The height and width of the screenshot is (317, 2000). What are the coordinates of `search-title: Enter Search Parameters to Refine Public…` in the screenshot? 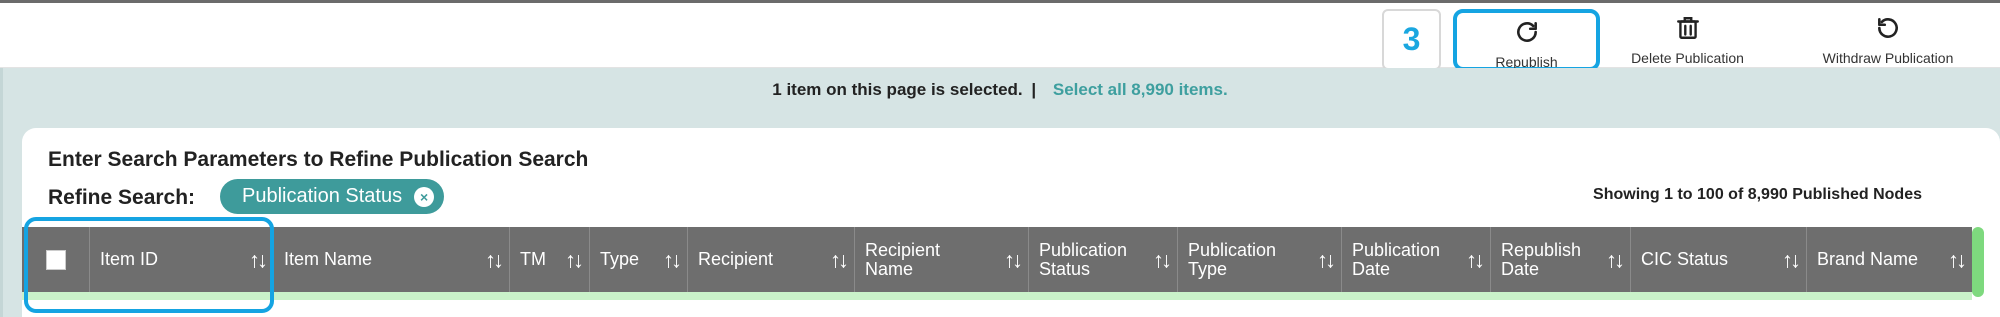 It's located at (318, 159).